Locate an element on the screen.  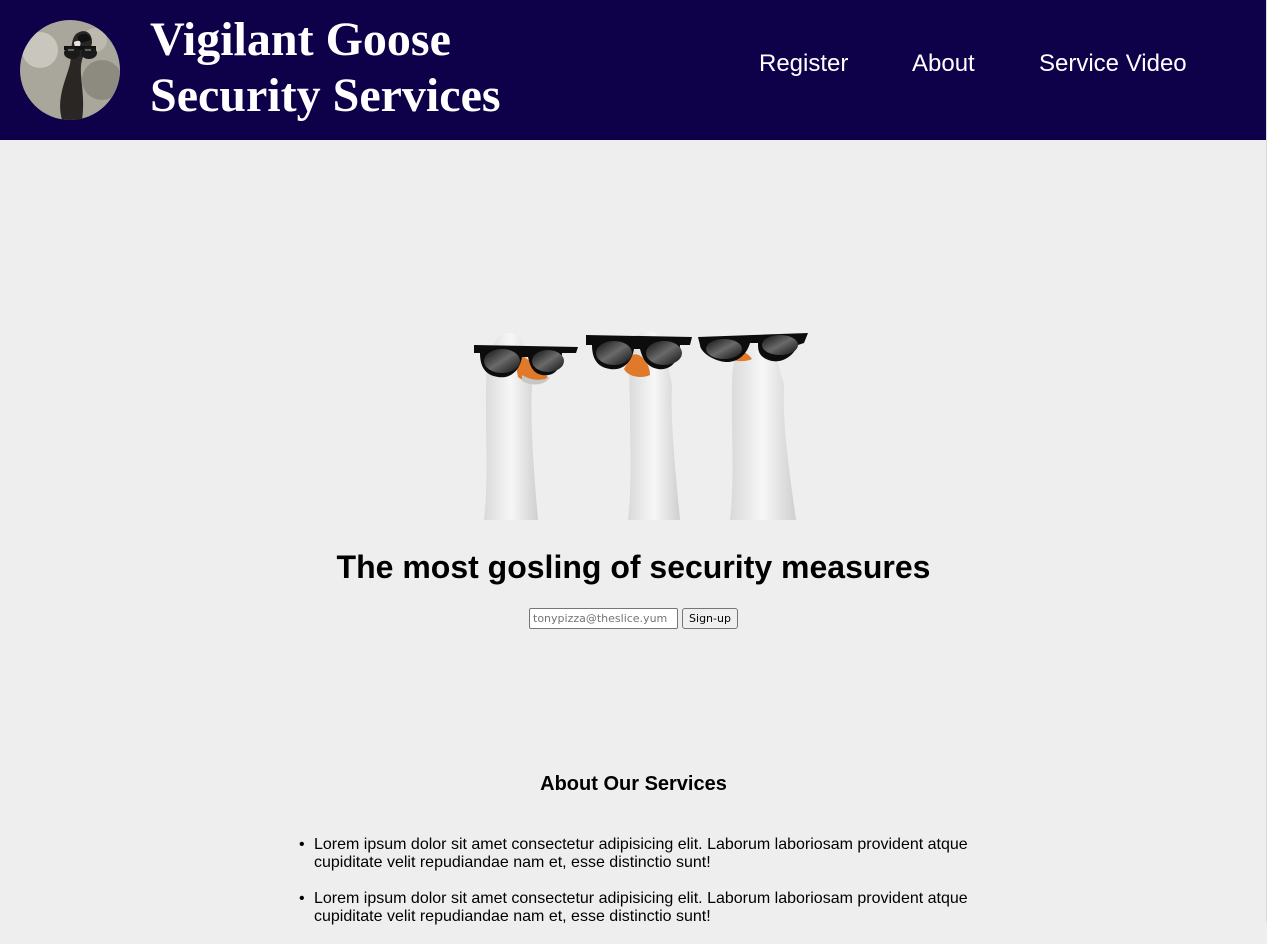
nav-about-link: About is located at coordinates (943, 64).